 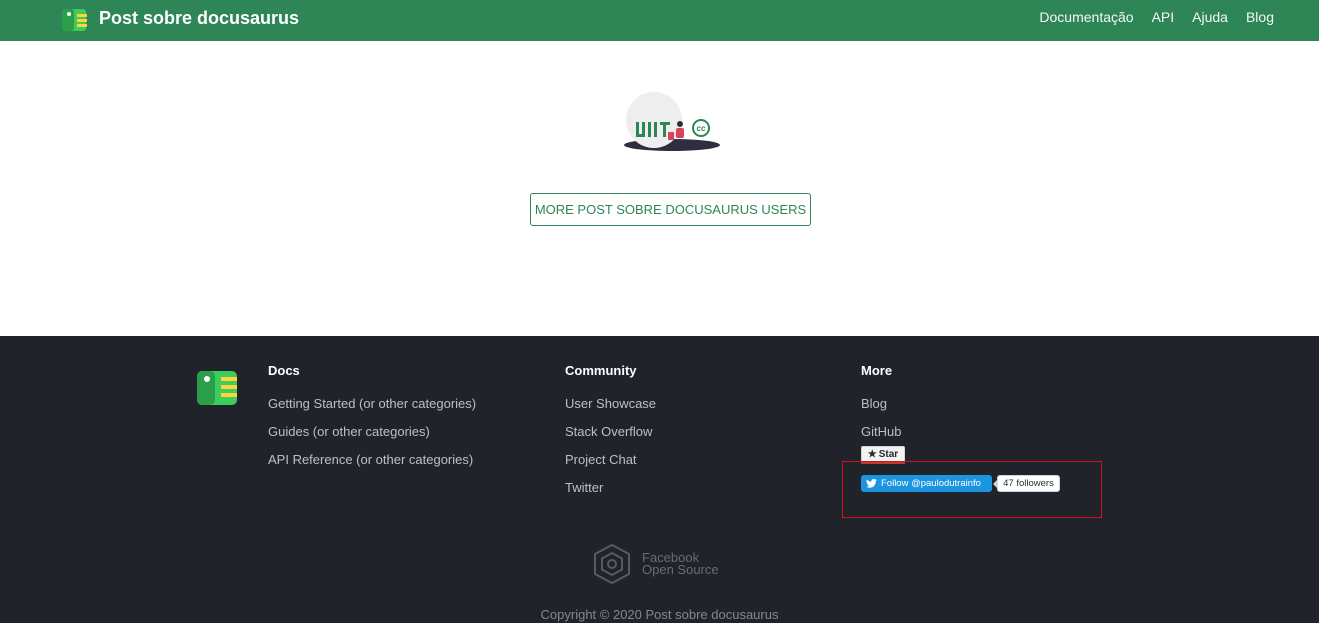 I want to click on footer-logo-icon, so click(x=218, y=387).